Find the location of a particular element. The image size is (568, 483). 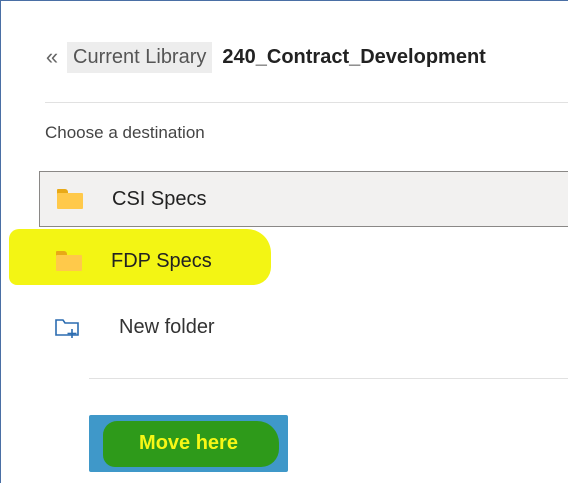

breadcrumb-current-folder: 240_Contract_Development is located at coordinates (354, 56).